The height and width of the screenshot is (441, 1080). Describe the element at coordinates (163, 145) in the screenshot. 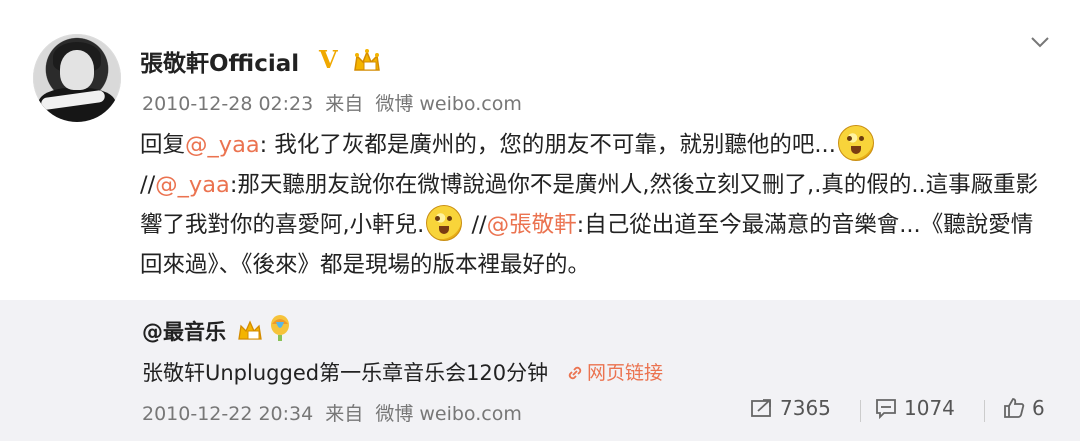

I see `reply-prefix: 回复` at that location.